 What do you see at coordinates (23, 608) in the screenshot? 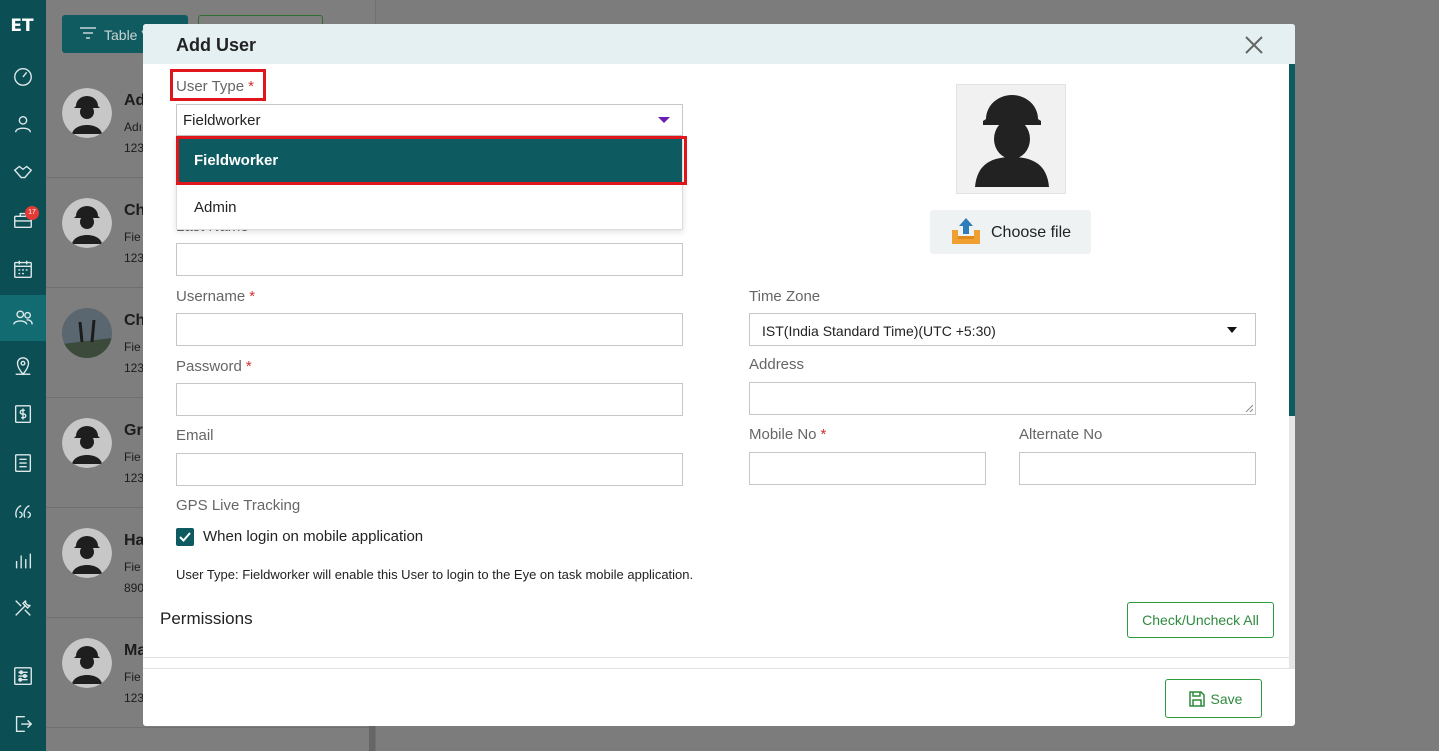
I see `tools-icon` at bounding box center [23, 608].